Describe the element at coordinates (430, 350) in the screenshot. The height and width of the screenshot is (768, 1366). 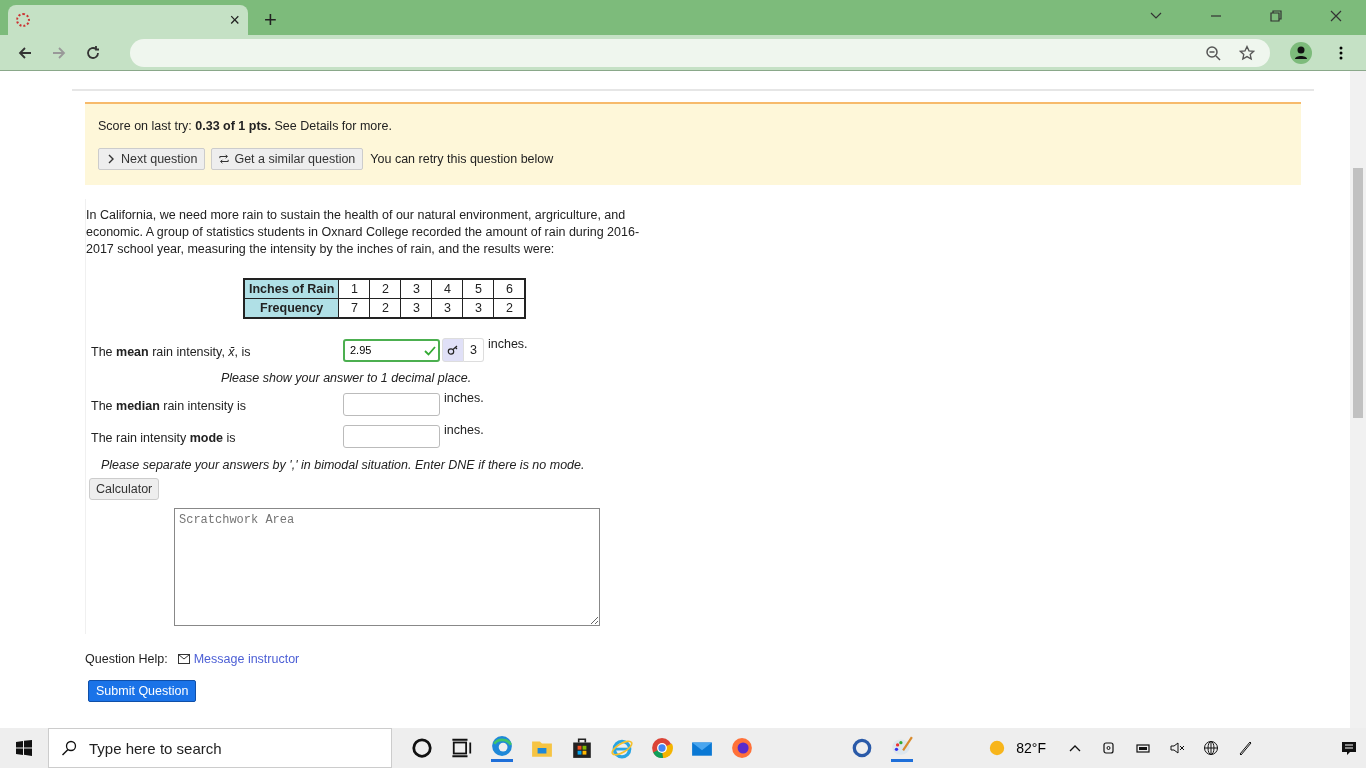
I see `checkmark-icon` at that location.